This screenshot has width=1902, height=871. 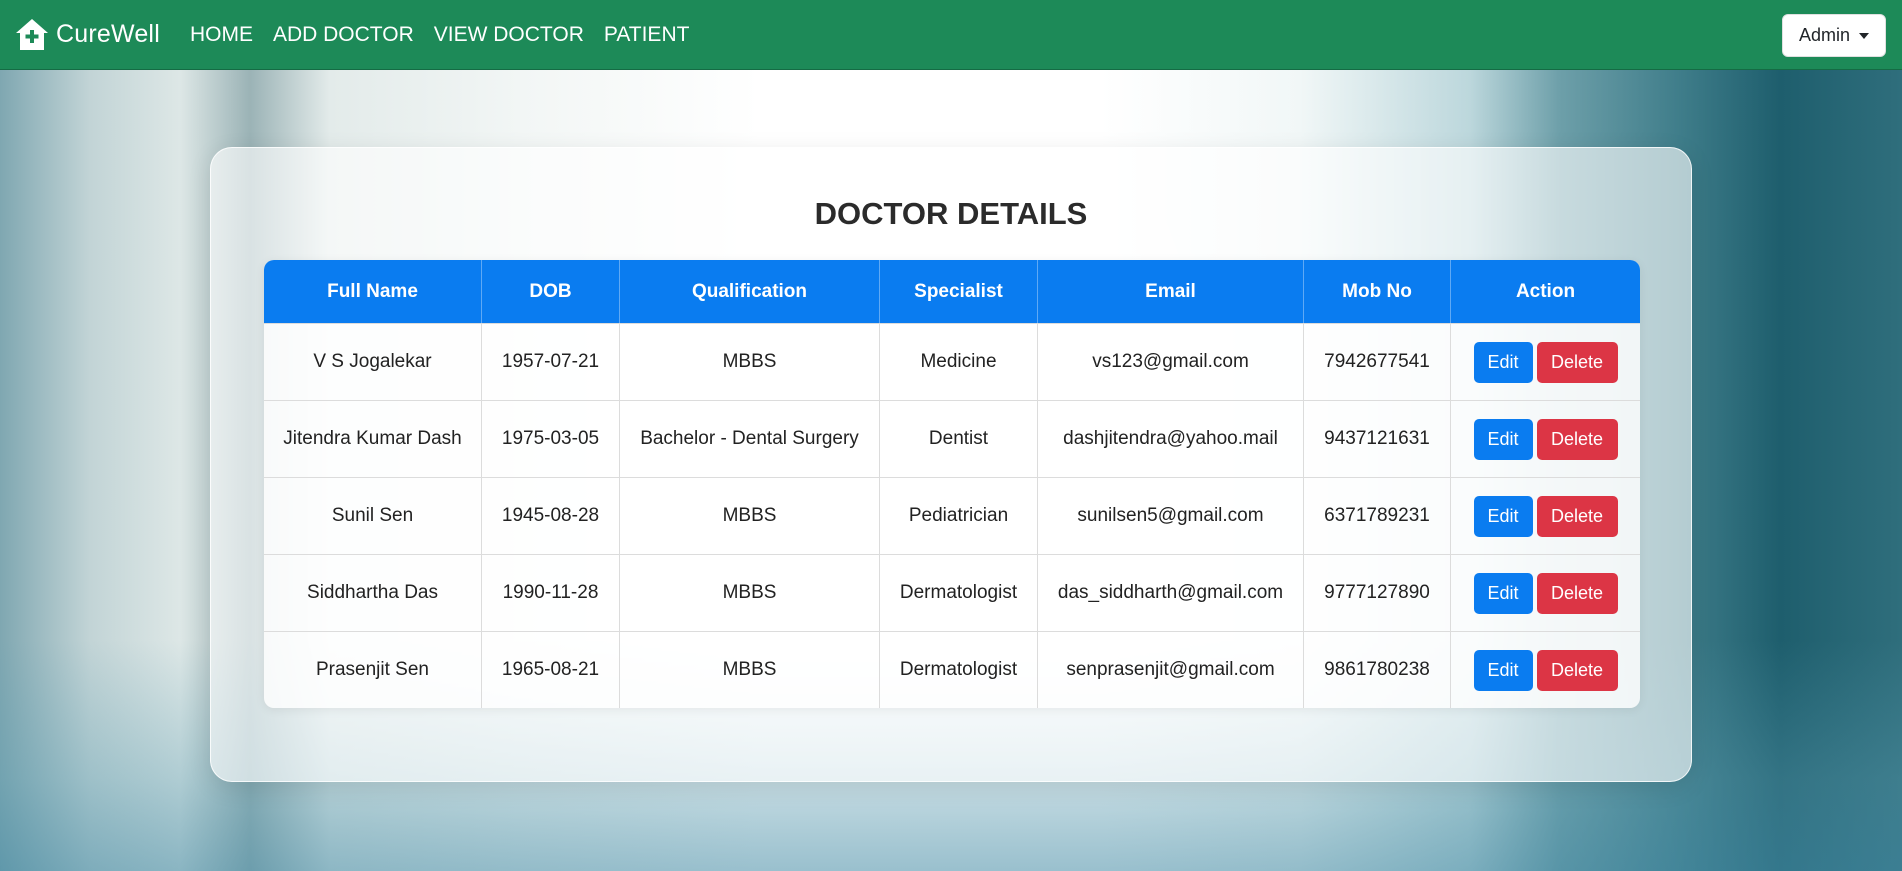 I want to click on admin-label: Admin, so click(x=1824, y=35).